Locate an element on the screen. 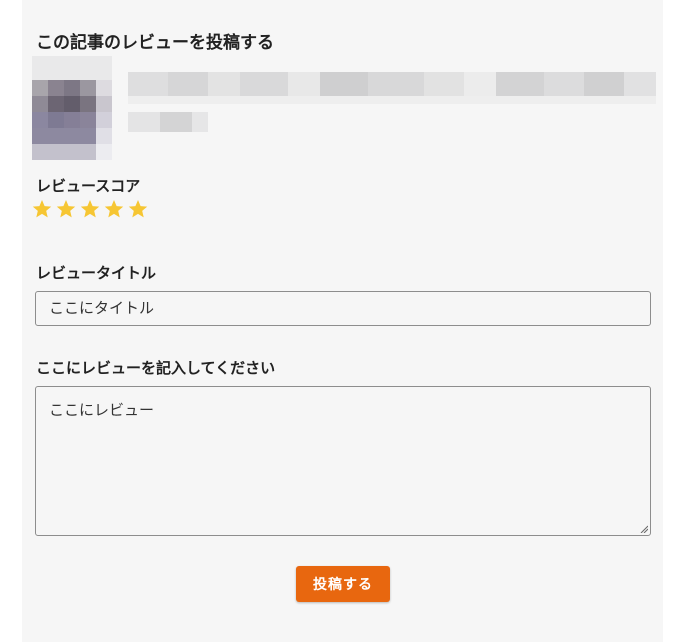 Image resolution: width=690 pixels, height=642 pixels. form-heading: この記事のレビューを投稿する is located at coordinates (155, 43).